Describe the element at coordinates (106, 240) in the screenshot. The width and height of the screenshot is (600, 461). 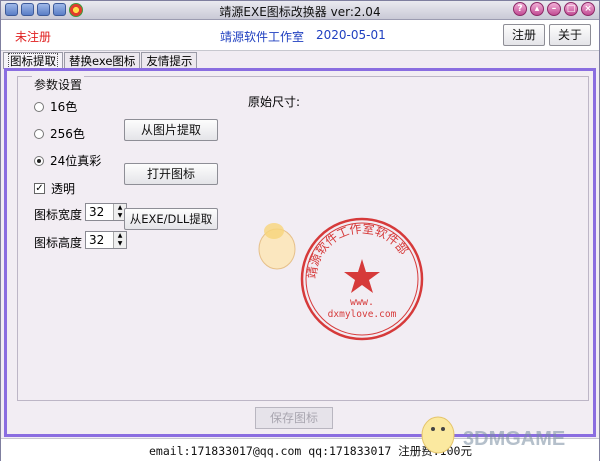
I see `icon-height-spinner: 32 ▲ ▼` at that location.